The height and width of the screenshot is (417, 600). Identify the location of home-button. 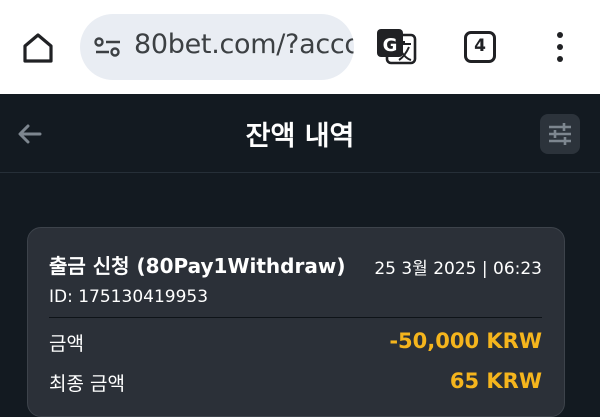
(38, 48).